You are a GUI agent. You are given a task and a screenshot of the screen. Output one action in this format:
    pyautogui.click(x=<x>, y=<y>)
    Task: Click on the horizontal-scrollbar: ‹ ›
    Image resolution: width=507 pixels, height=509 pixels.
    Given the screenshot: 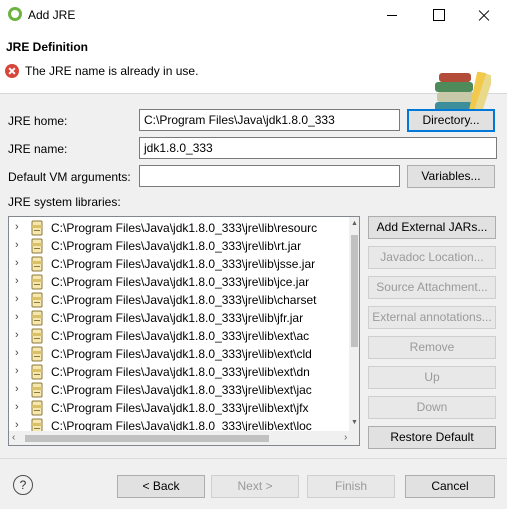 What is the action you would take?
    pyautogui.click(x=184, y=438)
    